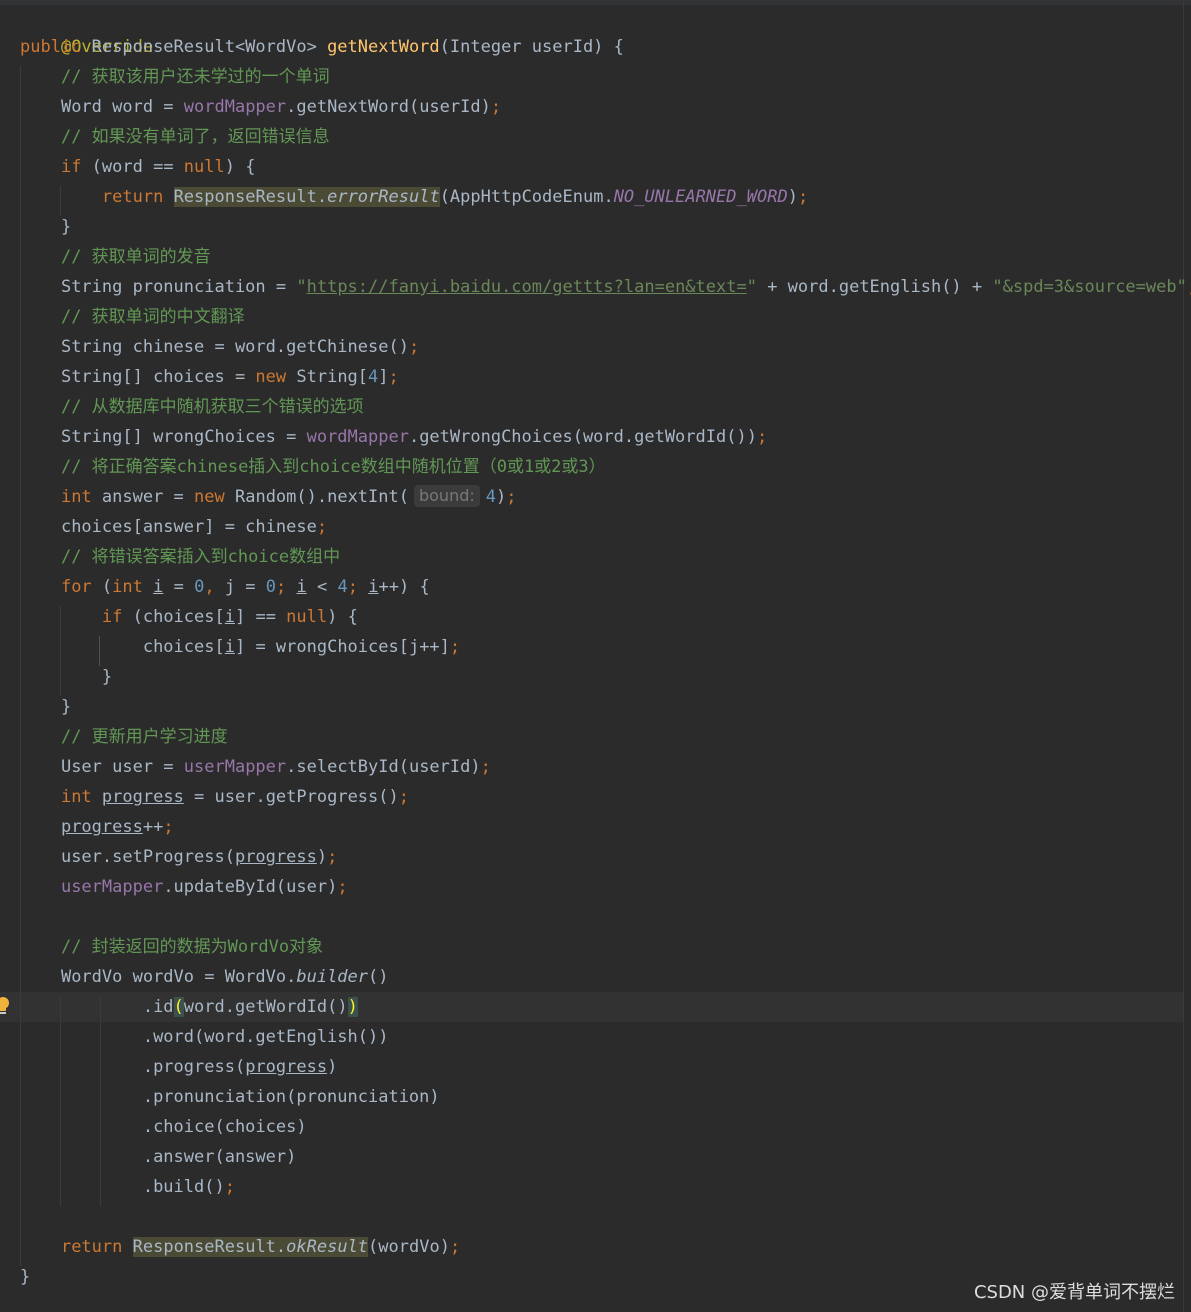  I want to click on comment: // 封装返回的数据为WordVo对象, so click(192, 947).